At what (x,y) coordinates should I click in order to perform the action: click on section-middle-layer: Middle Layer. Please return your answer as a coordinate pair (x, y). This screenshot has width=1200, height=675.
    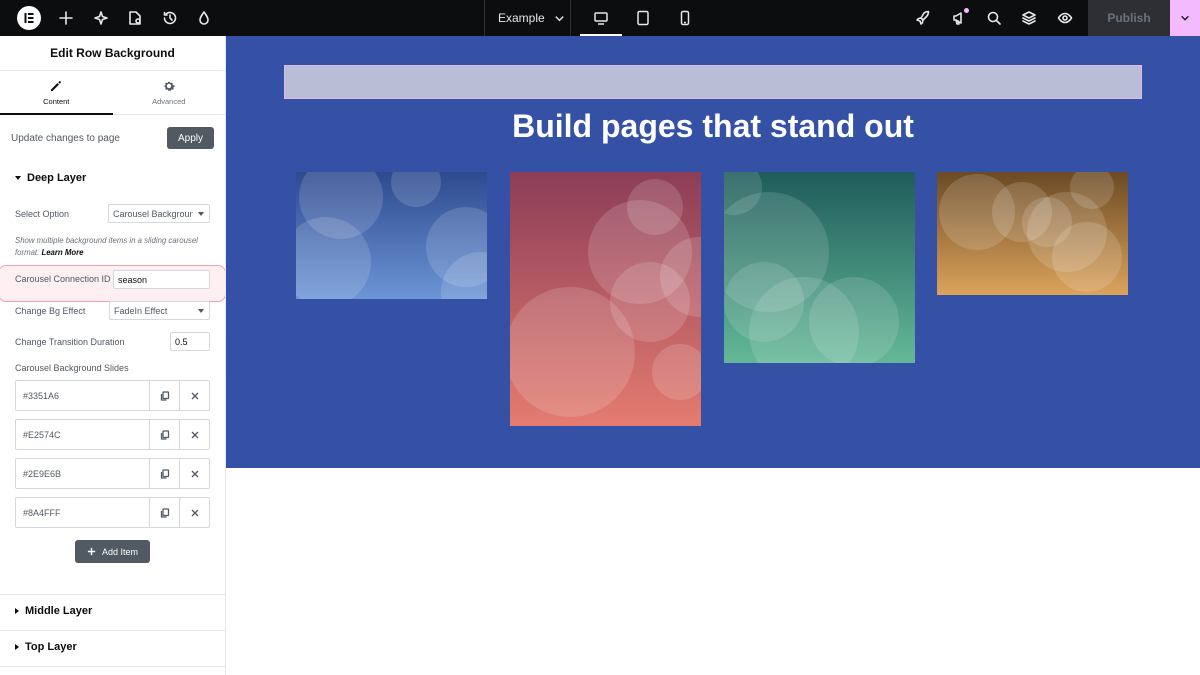
    Looking at the image, I should click on (53, 611).